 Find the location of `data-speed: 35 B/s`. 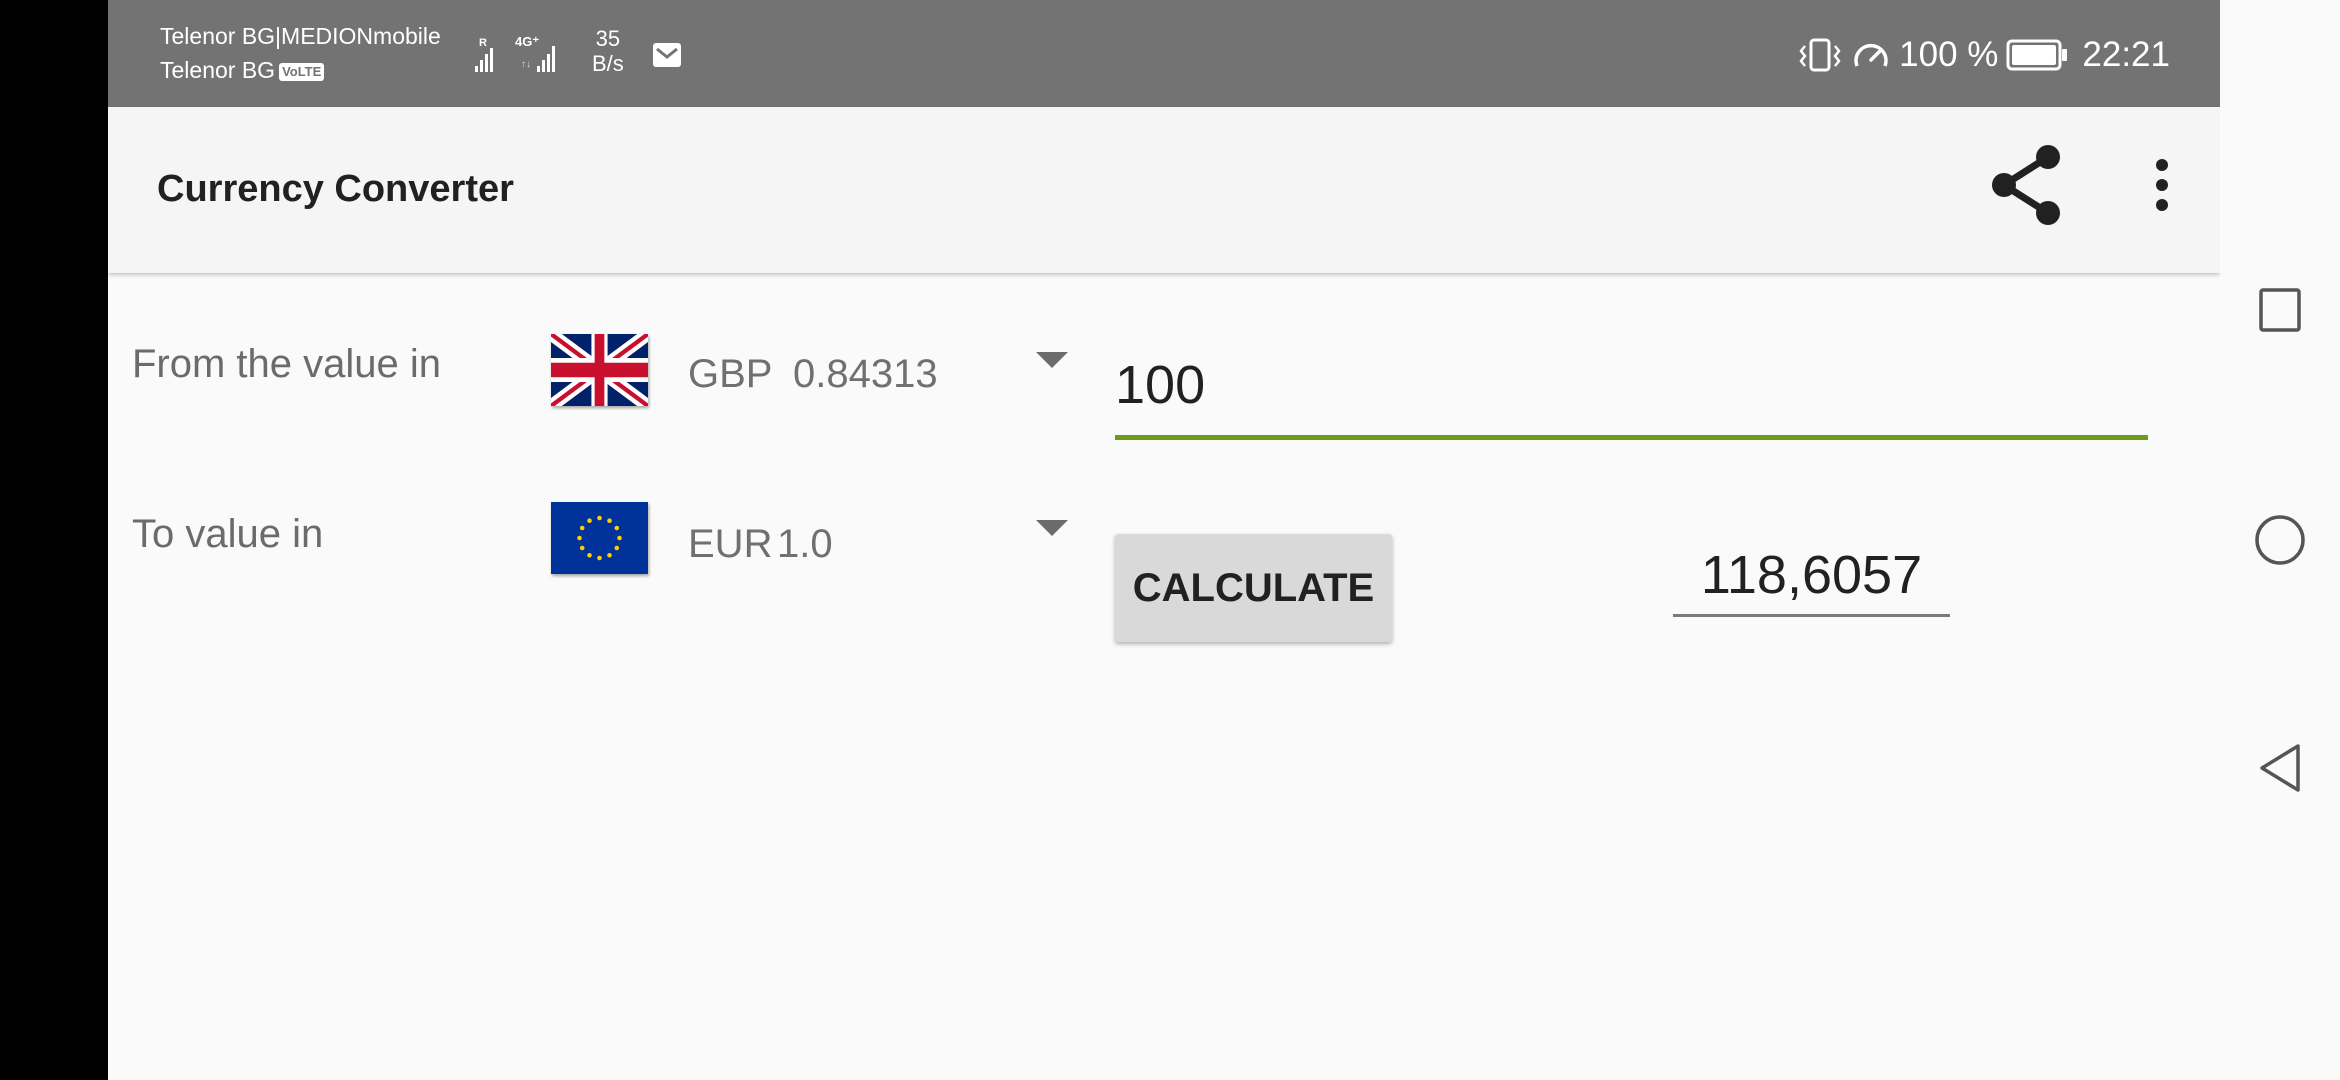

data-speed: 35 B/s is located at coordinates (608, 51).